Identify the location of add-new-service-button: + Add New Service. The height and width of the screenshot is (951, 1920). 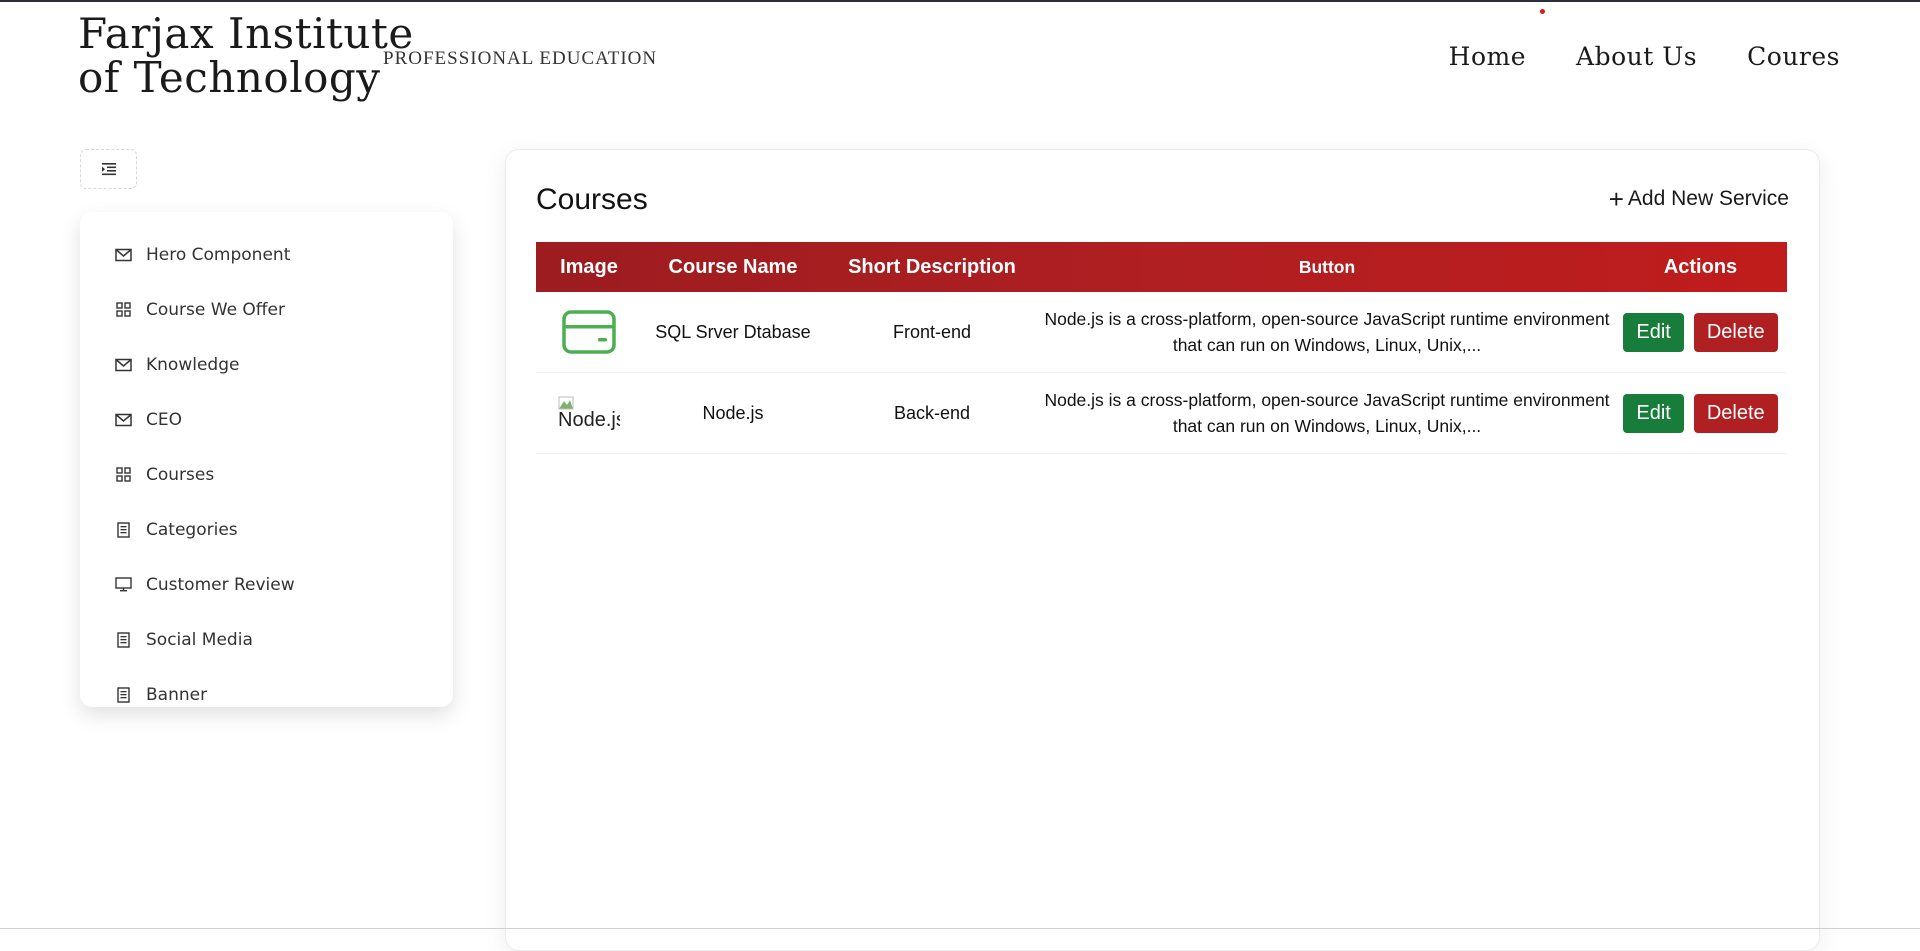
(1698, 199).